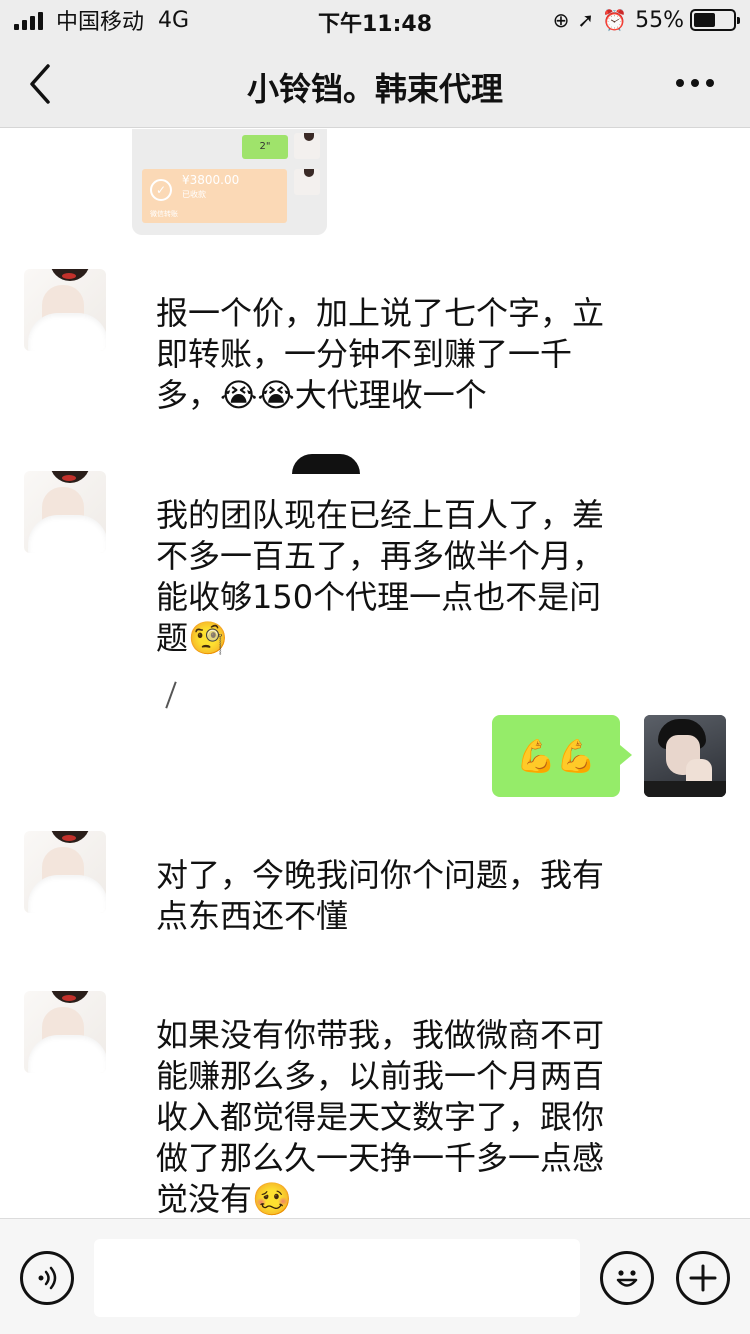 This screenshot has width=750, height=1334. Describe the element at coordinates (561, 20) in the screenshot. I see `orientation-lock-icon: ⊕` at that location.